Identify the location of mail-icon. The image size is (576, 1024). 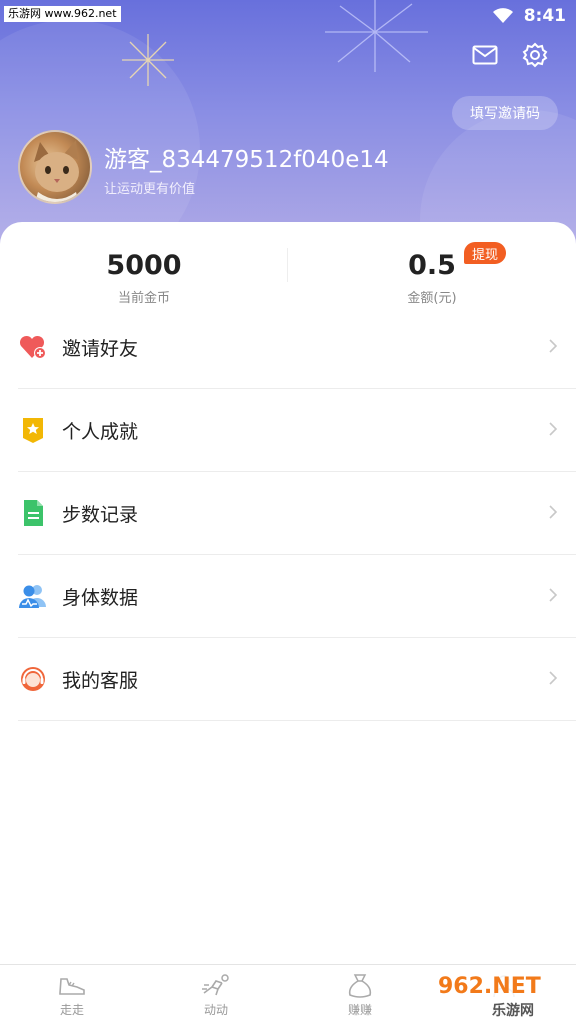
(485, 55).